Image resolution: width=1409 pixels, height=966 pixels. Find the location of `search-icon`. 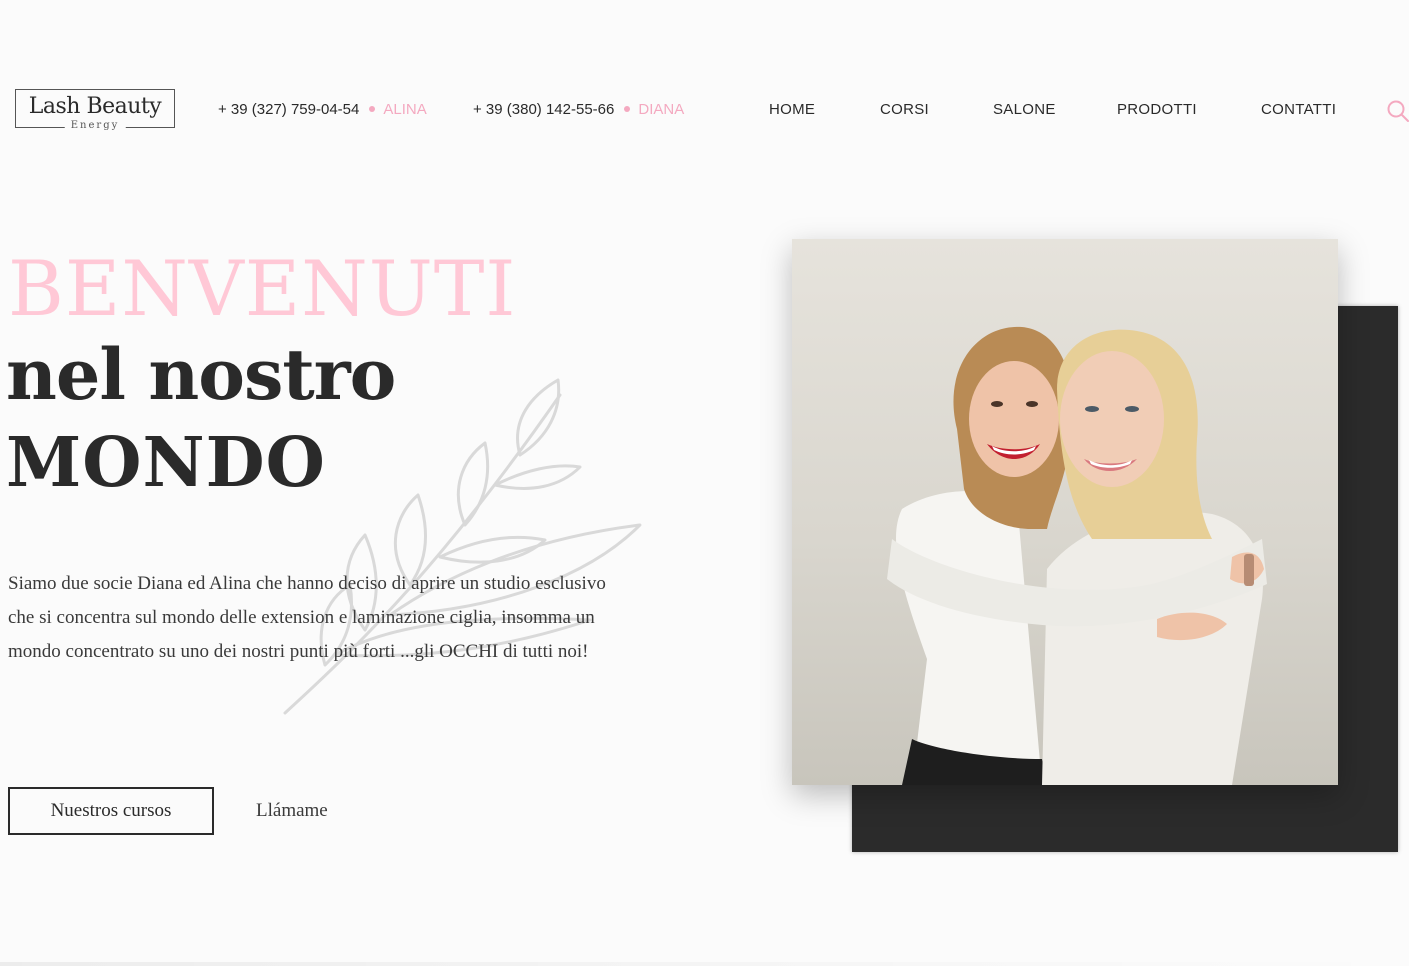

search-icon is located at coordinates (1397, 110).